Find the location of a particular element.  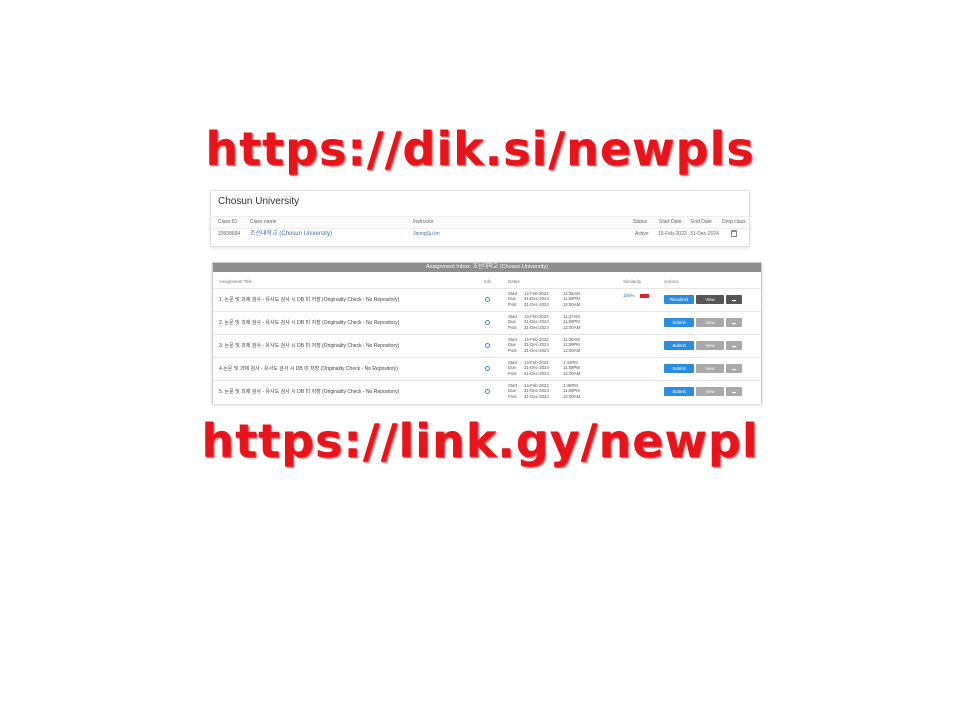

header-end-date: End Date is located at coordinates (701, 222).